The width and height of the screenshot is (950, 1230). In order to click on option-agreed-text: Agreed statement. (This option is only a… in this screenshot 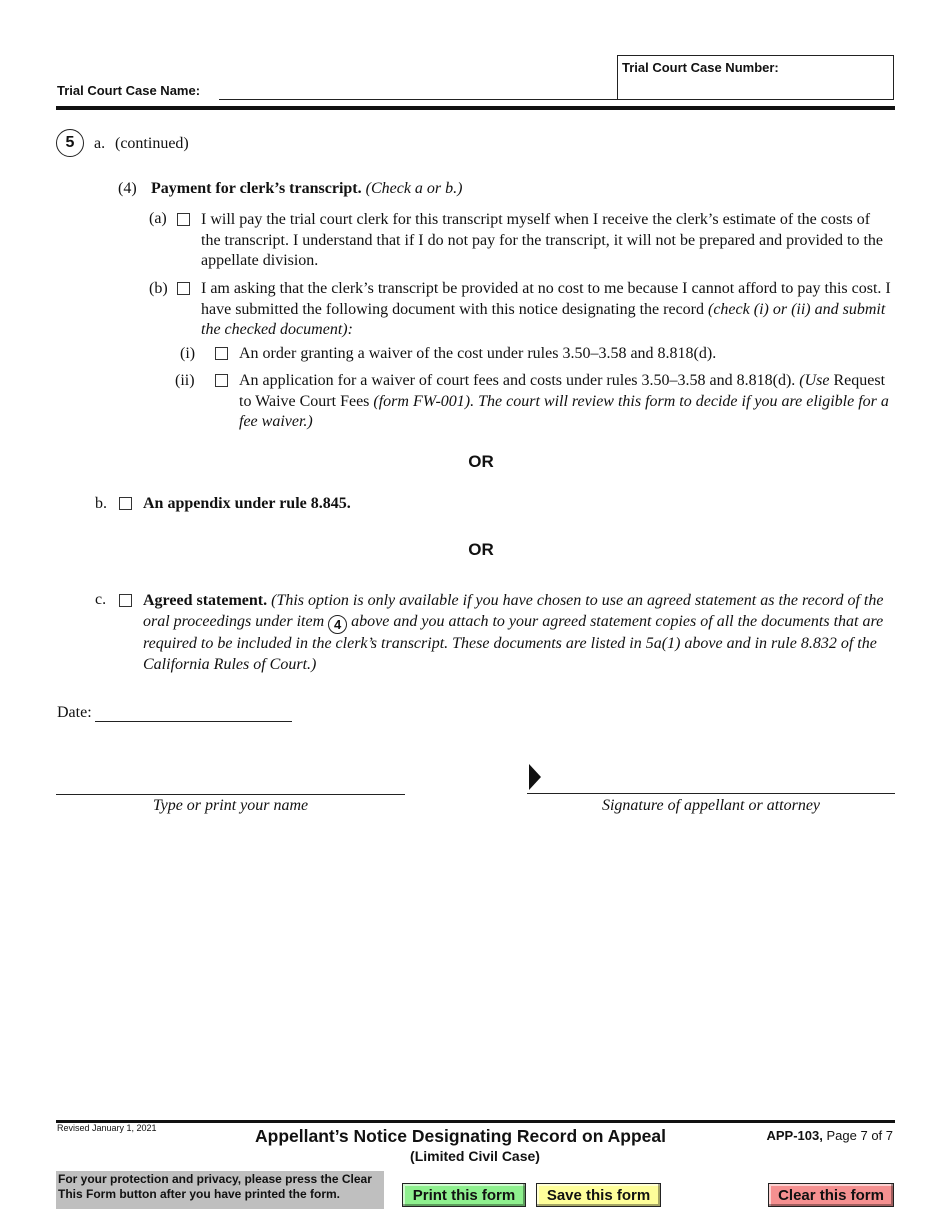, I will do `click(520, 633)`.